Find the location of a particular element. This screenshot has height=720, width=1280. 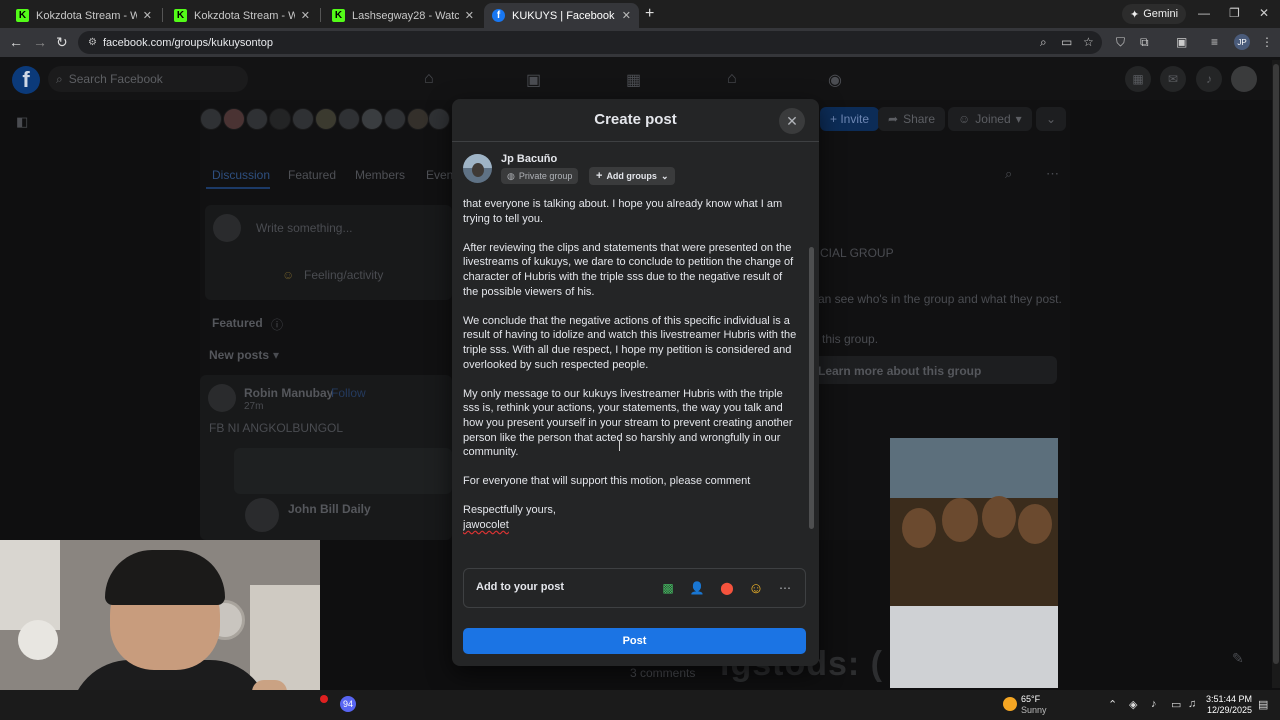

home-icon: ⌂ is located at coordinates (429, 79).